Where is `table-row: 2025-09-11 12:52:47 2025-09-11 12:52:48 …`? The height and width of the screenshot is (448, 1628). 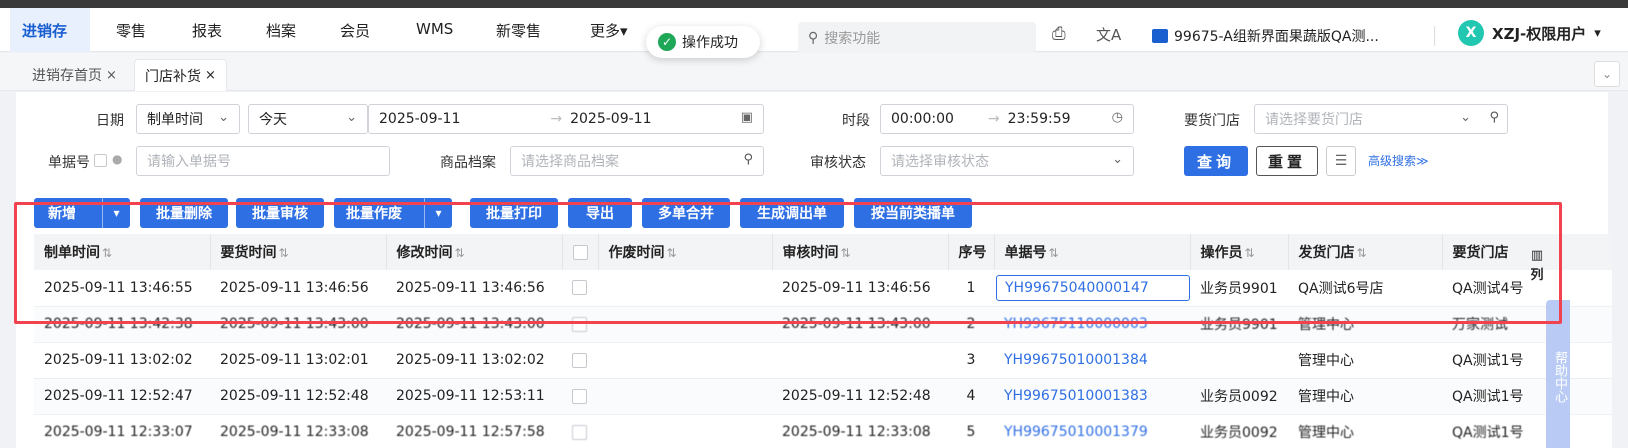 table-row: 2025-09-11 12:52:47 2025-09-11 12:52:48 … is located at coordinates (823, 396).